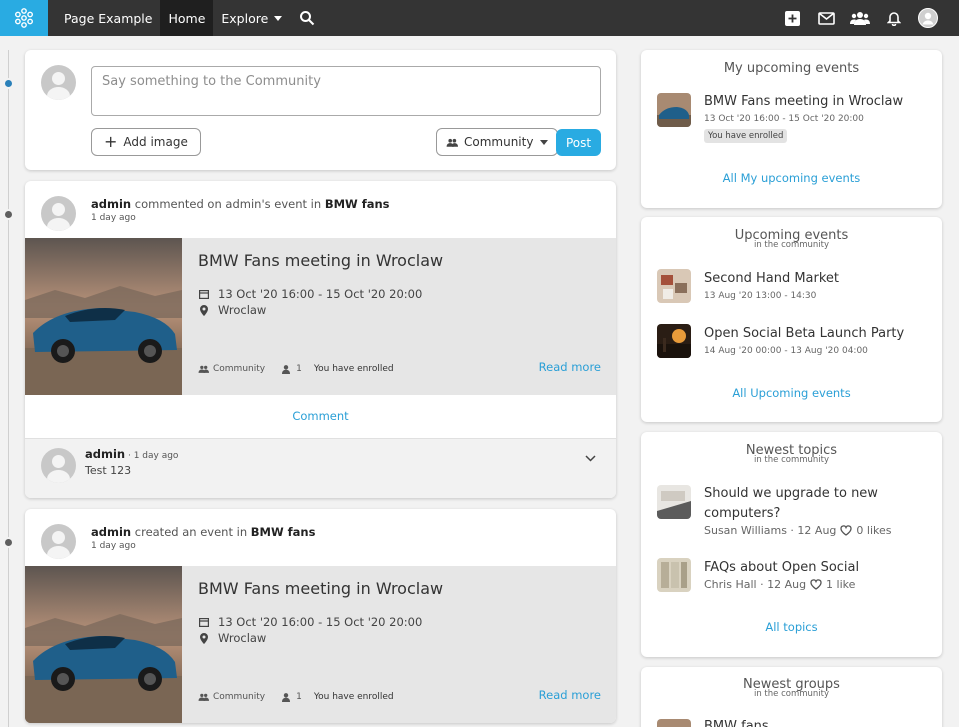  What do you see at coordinates (204, 294) in the screenshot?
I see `calendar-icon` at bounding box center [204, 294].